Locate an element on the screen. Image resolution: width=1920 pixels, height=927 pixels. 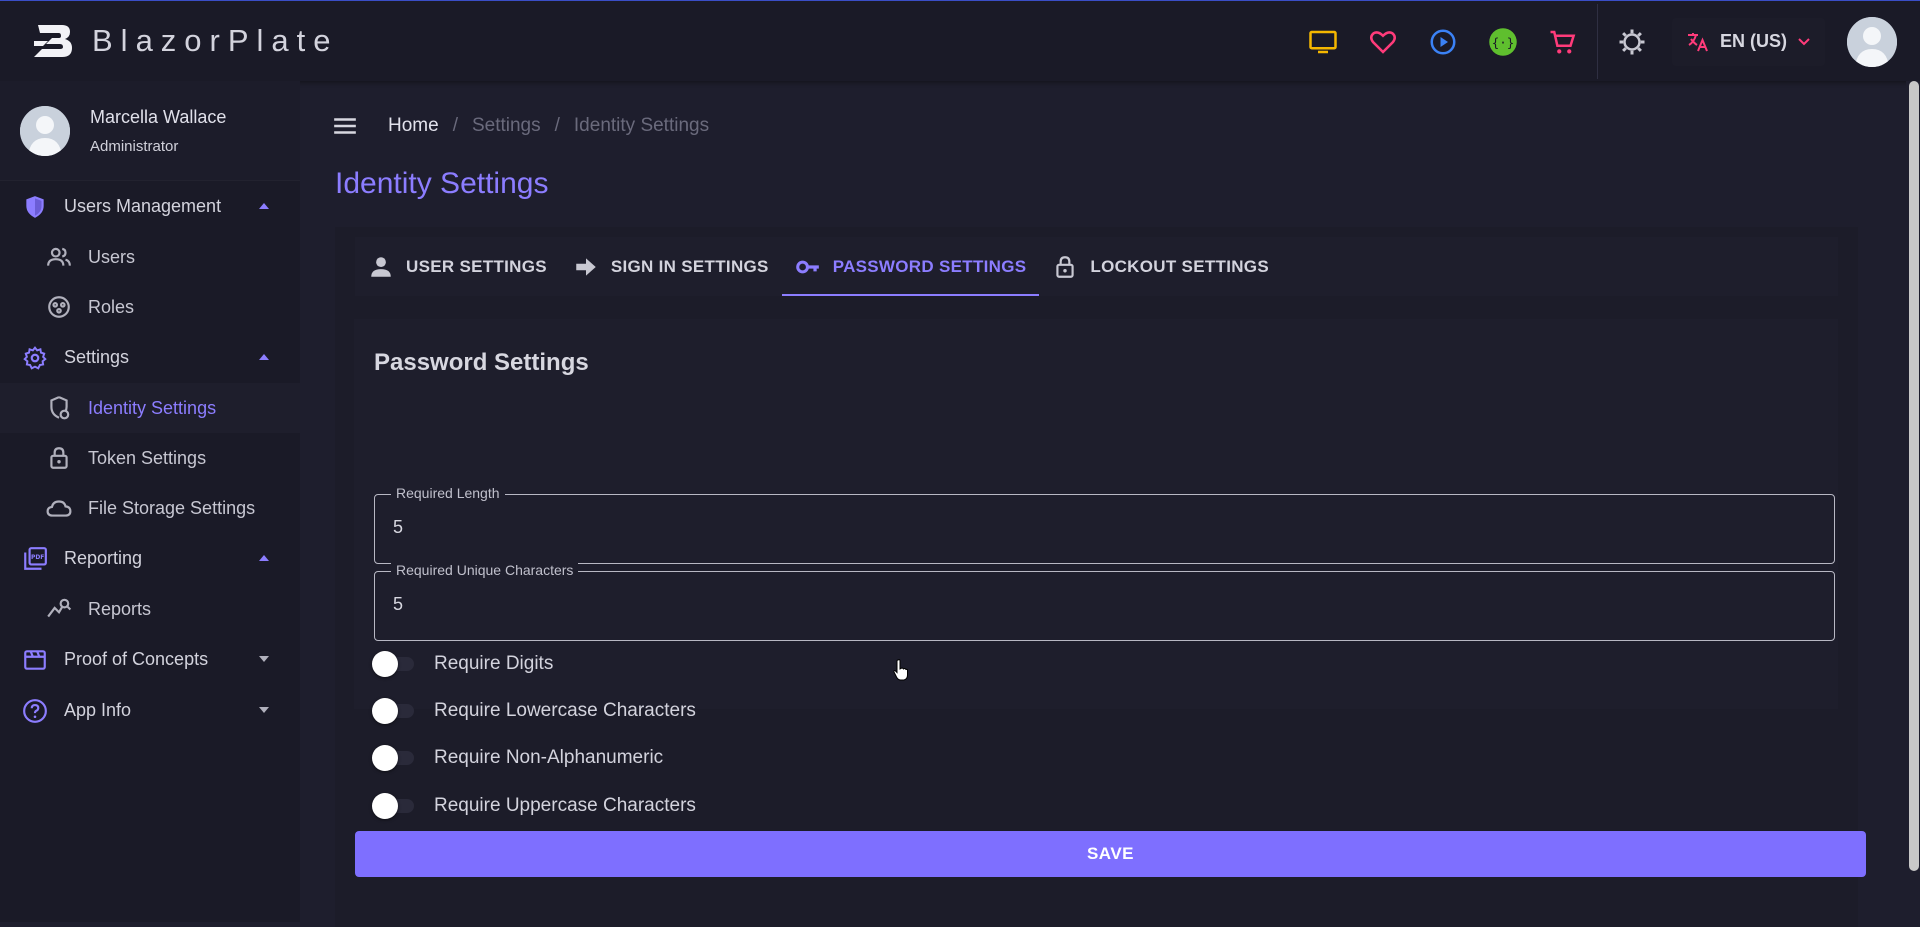
favorites-button is located at coordinates (1383, 42).